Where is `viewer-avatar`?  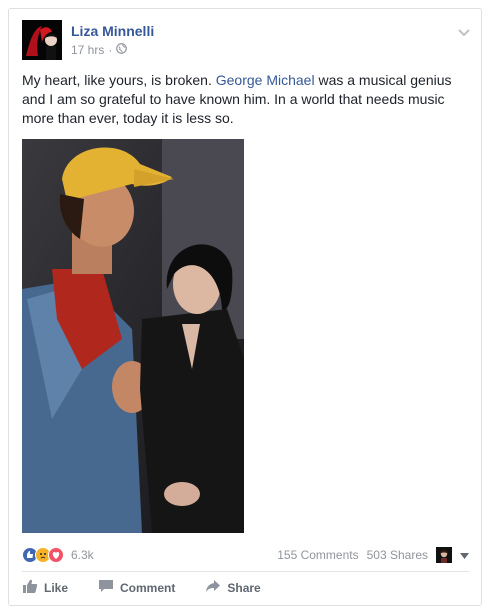
viewer-avatar is located at coordinates (444, 555).